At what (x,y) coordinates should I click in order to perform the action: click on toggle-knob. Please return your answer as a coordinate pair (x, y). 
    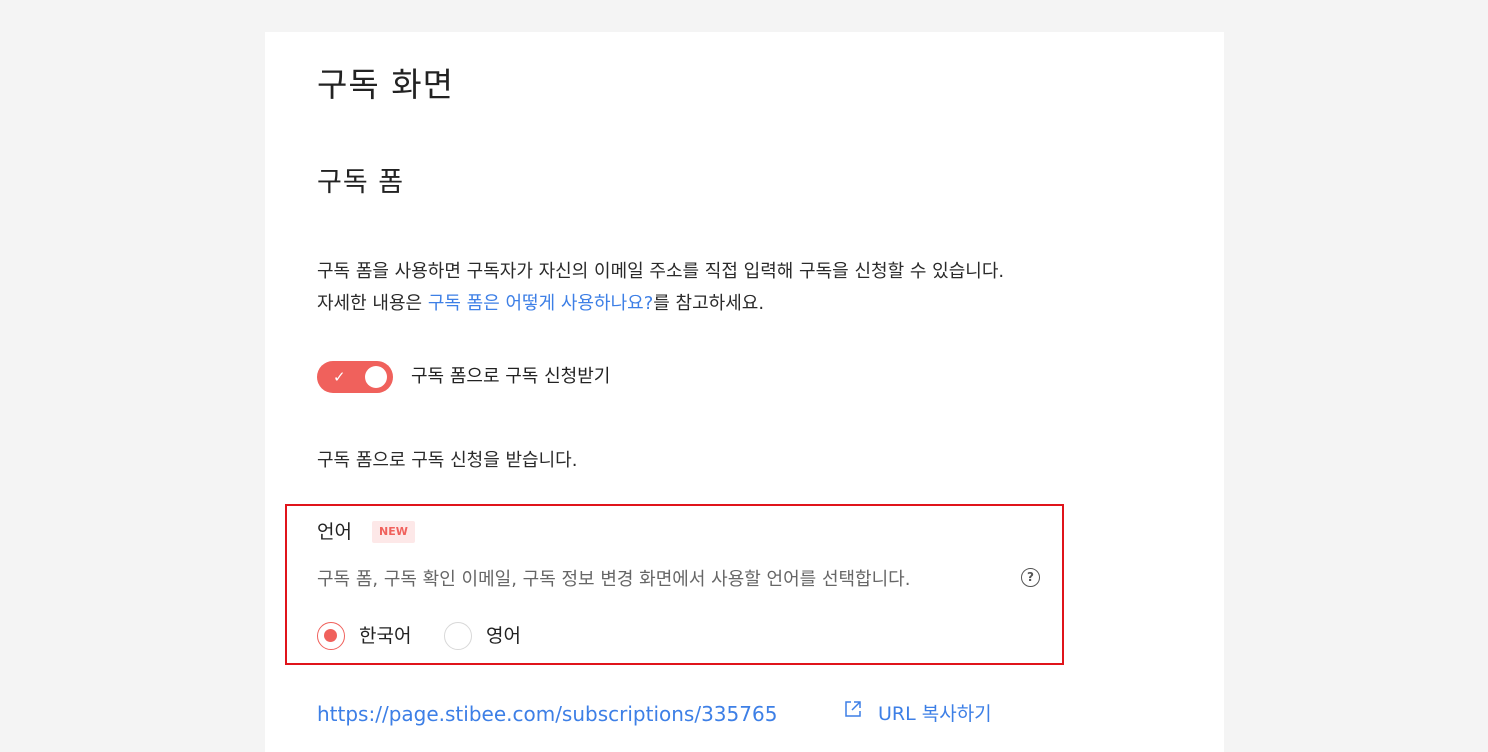
    Looking at the image, I should click on (376, 377).